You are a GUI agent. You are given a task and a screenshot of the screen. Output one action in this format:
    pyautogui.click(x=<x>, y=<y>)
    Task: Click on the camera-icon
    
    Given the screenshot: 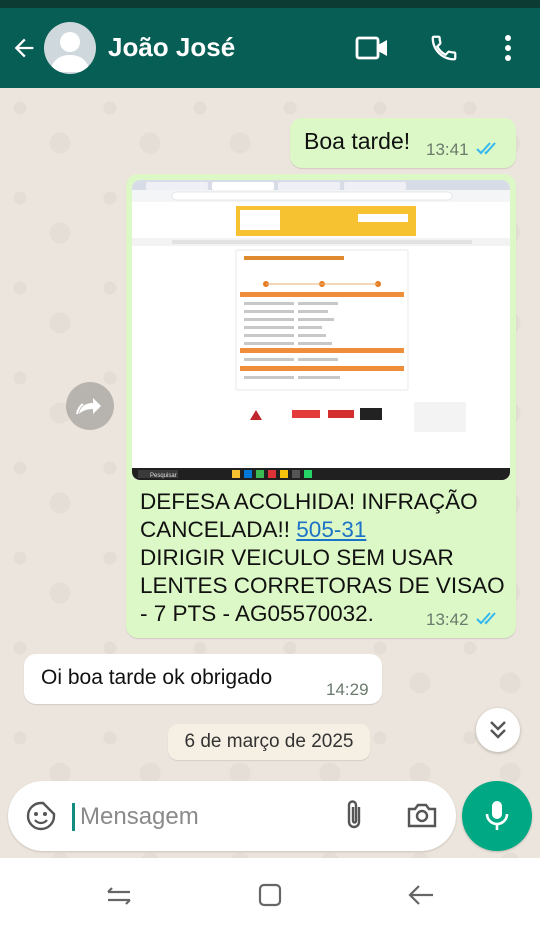 What is the action you would take?
    pyautogui.click(x=422, y=815)
    